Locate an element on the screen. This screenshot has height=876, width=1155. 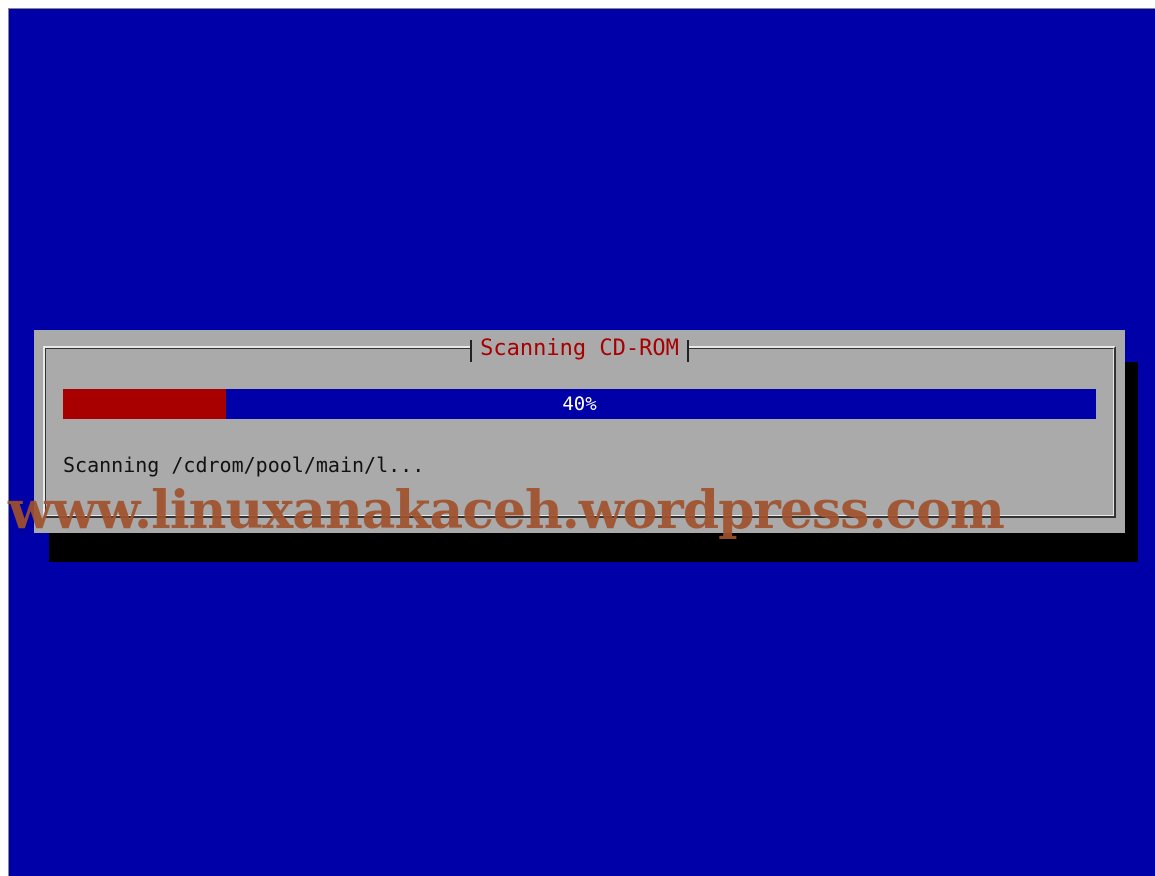
progress-percent-label: 40% is located at coordinates (579, 404).